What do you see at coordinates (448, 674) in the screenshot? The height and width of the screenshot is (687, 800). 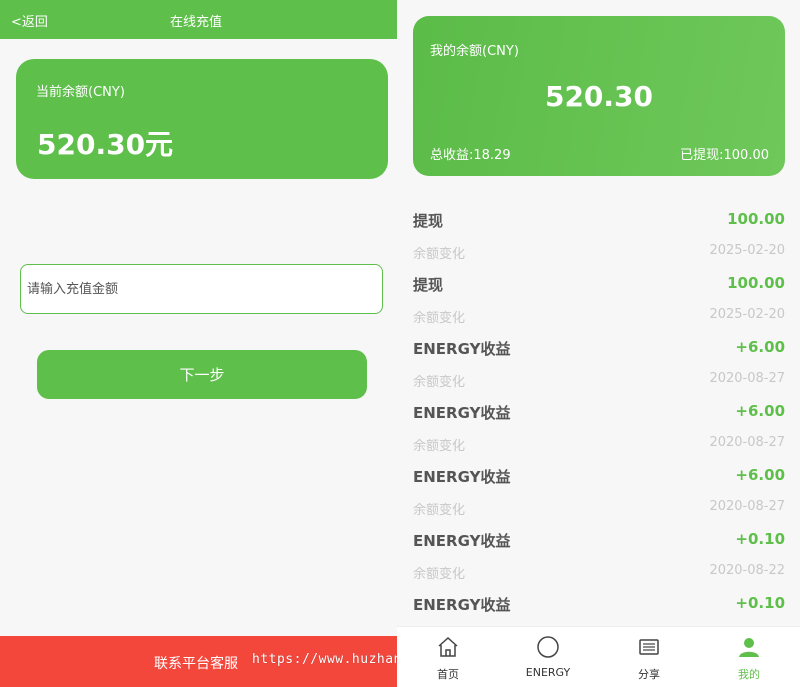 I see `tab-label: 首页` at bounding box center [448, 674].